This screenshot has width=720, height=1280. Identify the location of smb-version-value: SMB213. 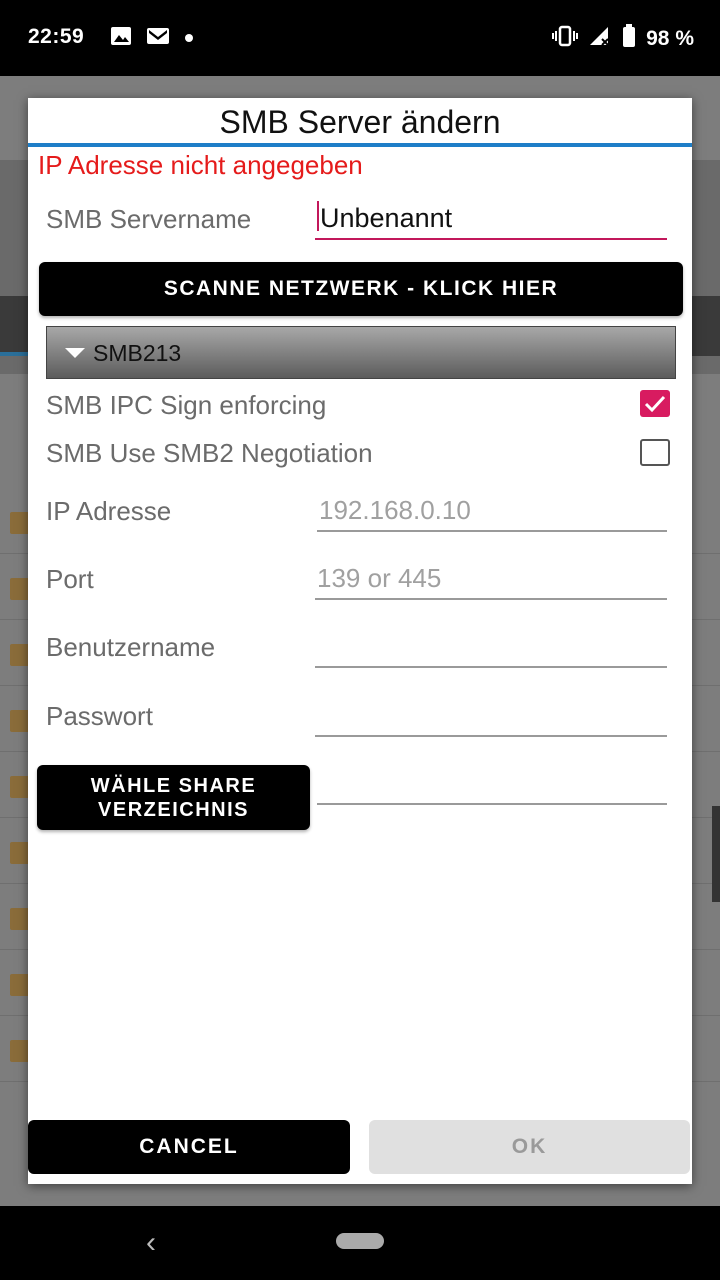
(137, 353).